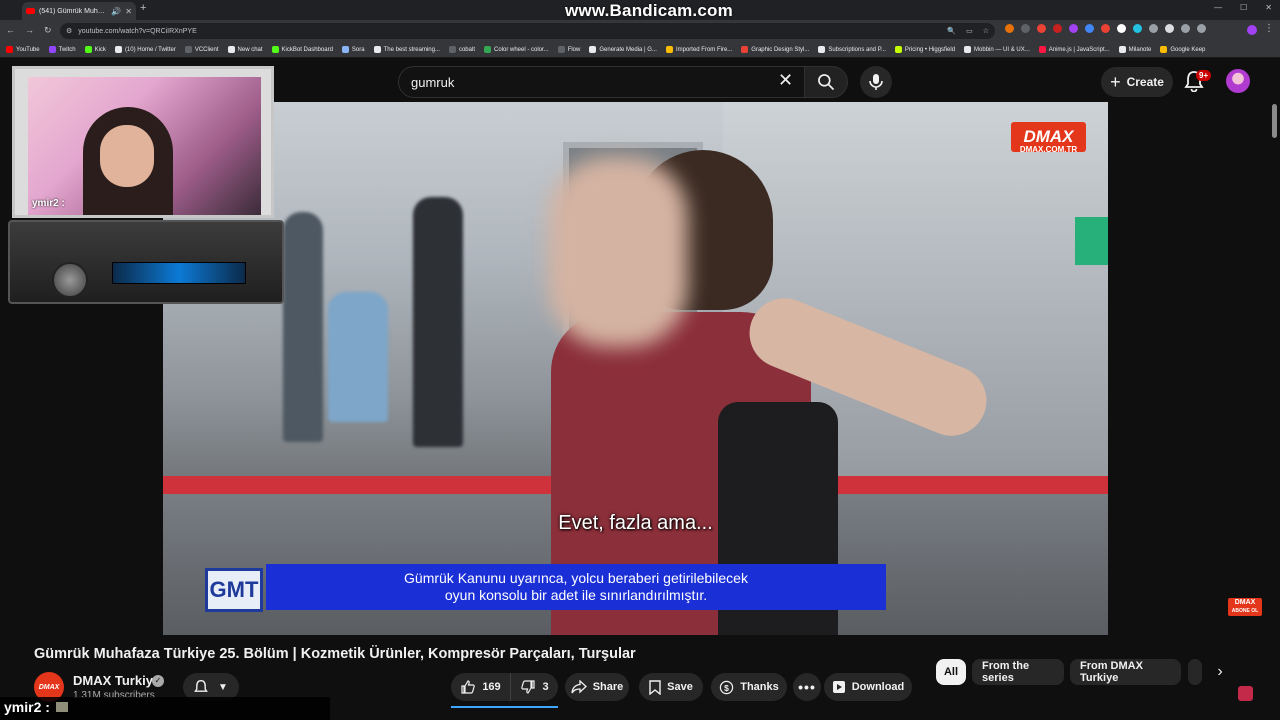 The width and height of the screenshot is (1280, 720). What do you see at coordinates (481, 687) in the screenshot?
I see `like-button: 169` at bounding box center [481, 687].